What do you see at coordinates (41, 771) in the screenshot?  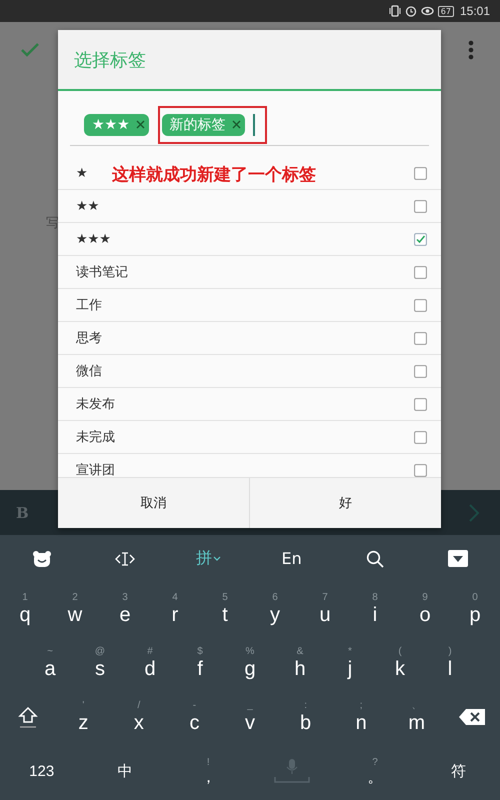 I see `keyboard-key: 123` at bounding box center [41, 771].